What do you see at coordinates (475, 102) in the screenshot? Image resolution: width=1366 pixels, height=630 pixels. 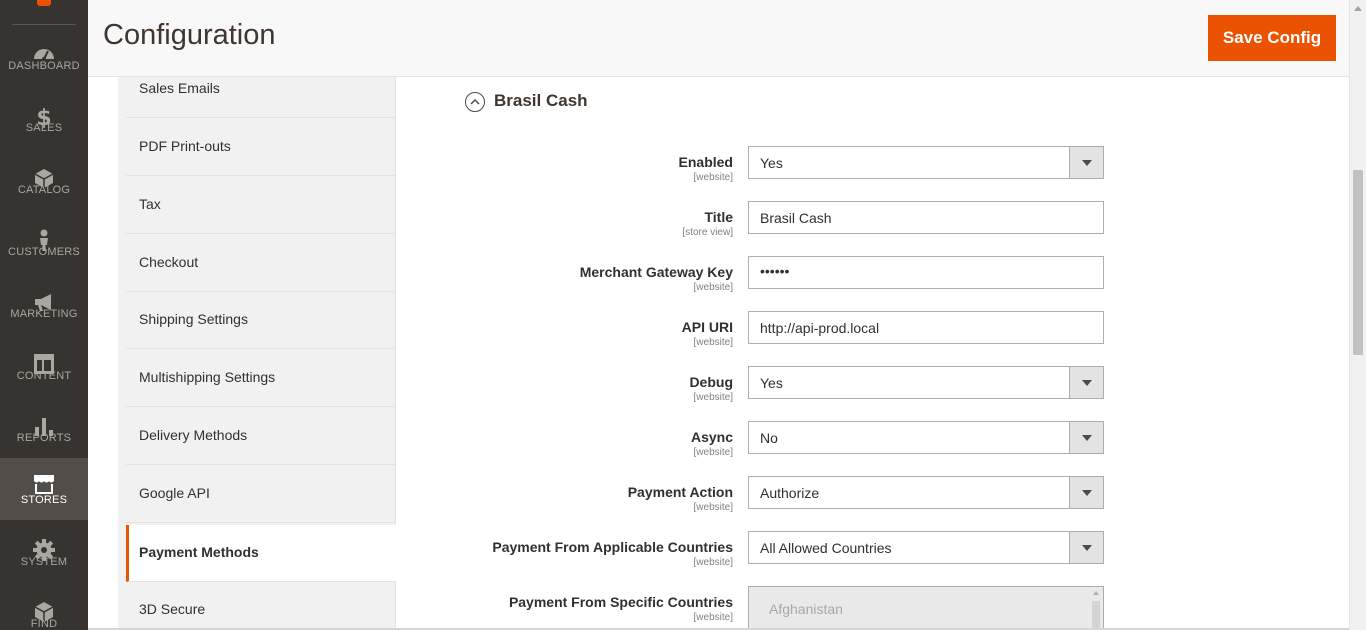 I see `section-collapse-toggle` at bounding box center [475, 102].